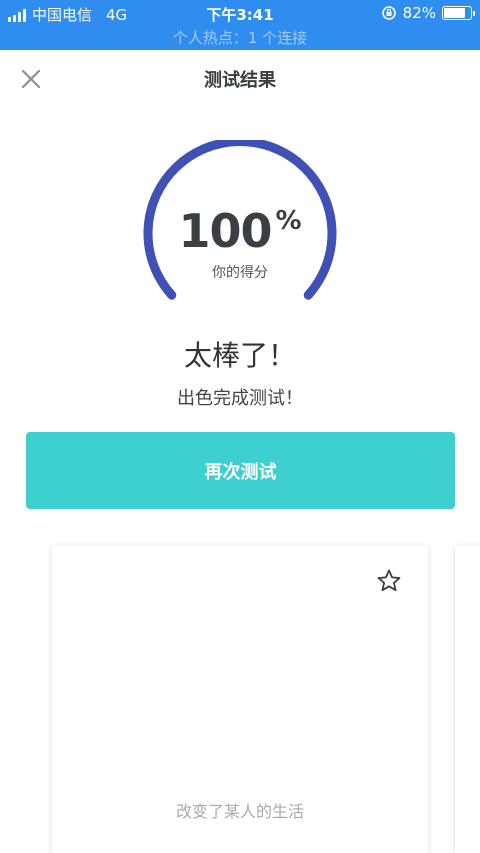  Describe the element at coordinates (239, 355) in the screenshot. I see `result-headline: 太棒了！` at that location.